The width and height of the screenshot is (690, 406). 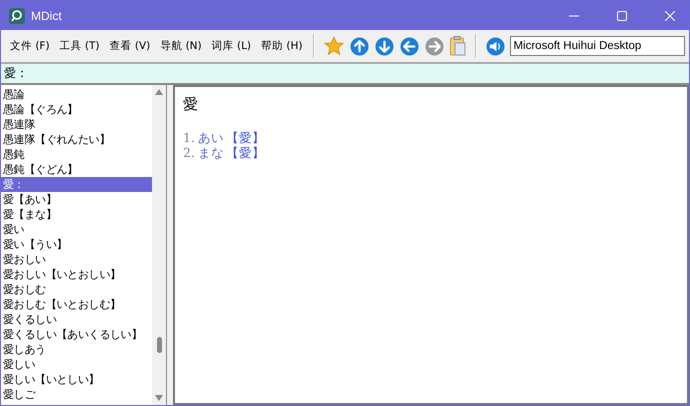 What do you see at coordinates (76, 94) in the screenshot?
I see `word-list-item: 愚論` at bounding box center [76, 94].